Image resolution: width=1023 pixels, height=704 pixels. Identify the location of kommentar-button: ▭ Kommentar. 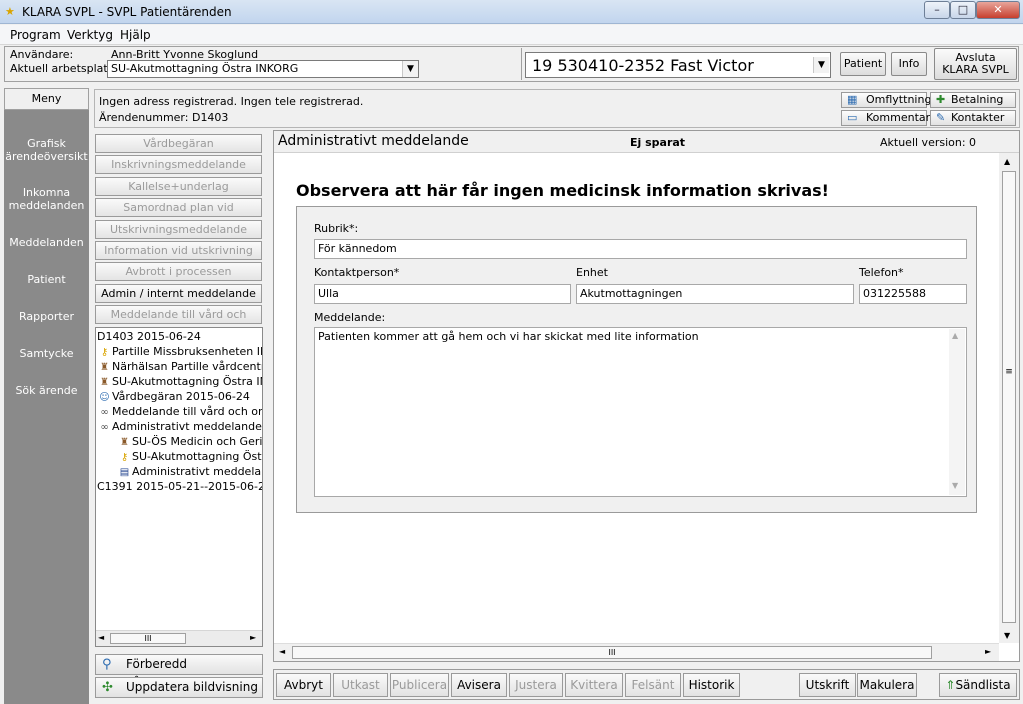
(886, 118).